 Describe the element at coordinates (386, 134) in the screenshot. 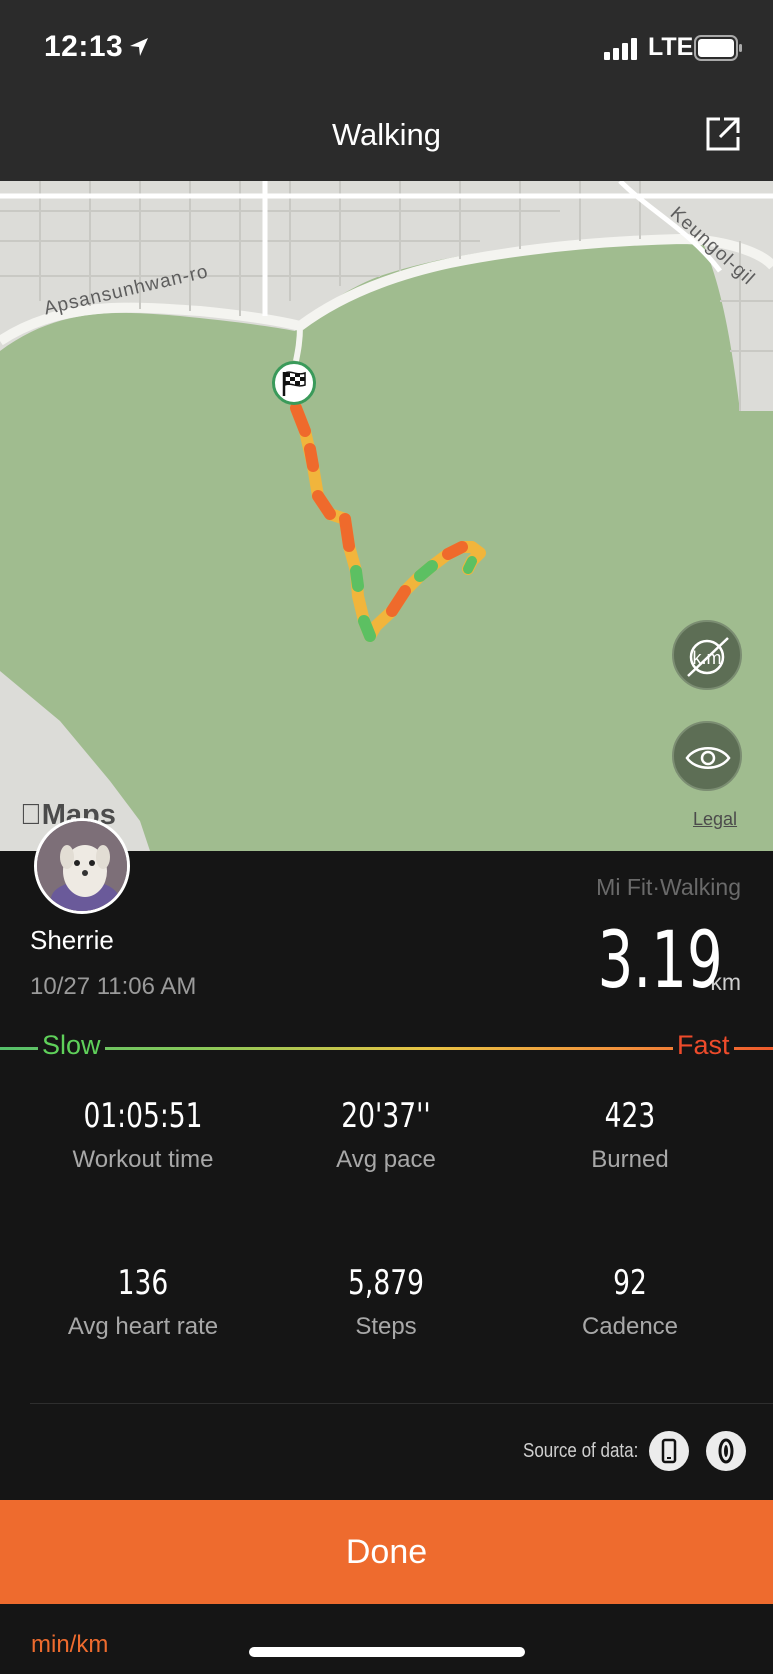

I see `page-title: Walking` at that location.